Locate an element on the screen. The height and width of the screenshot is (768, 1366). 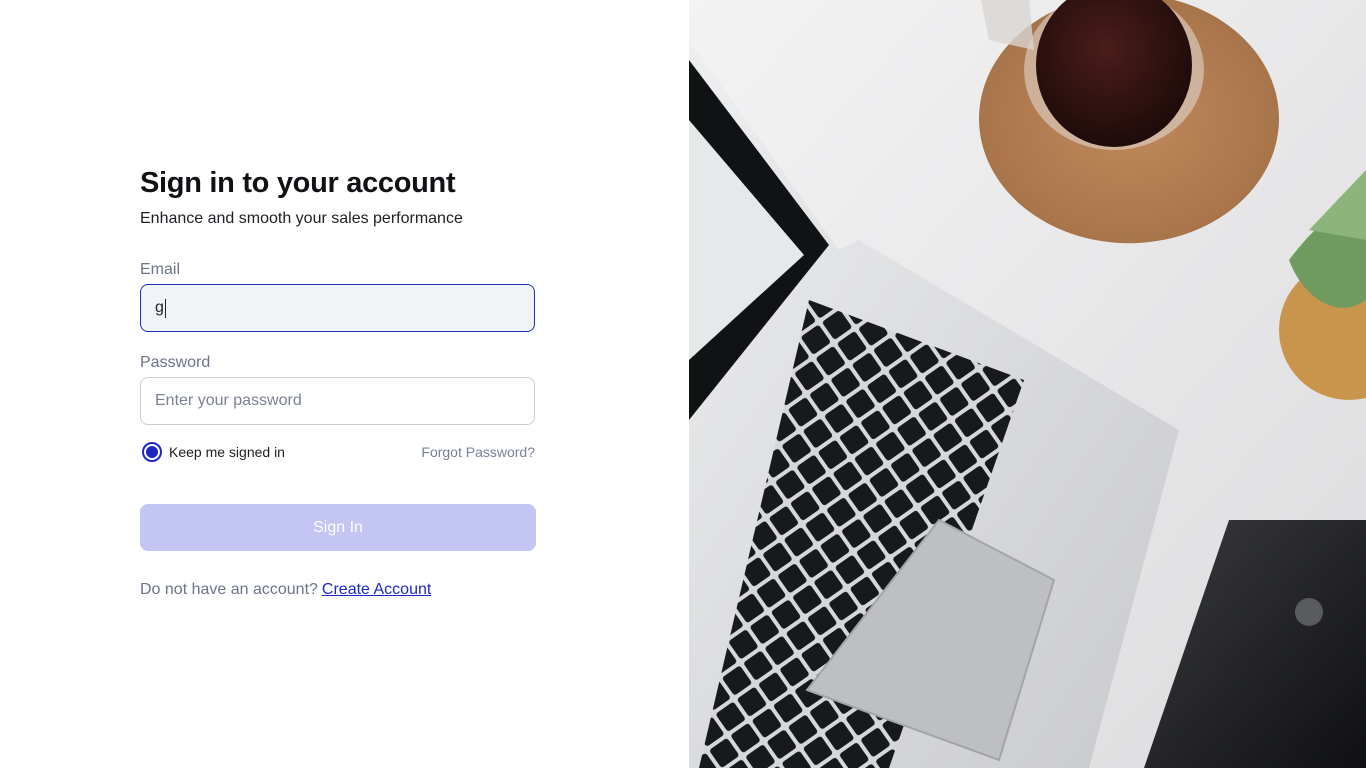
forgot-password-link: Forgot Password? is located at coordinates (478, 452).